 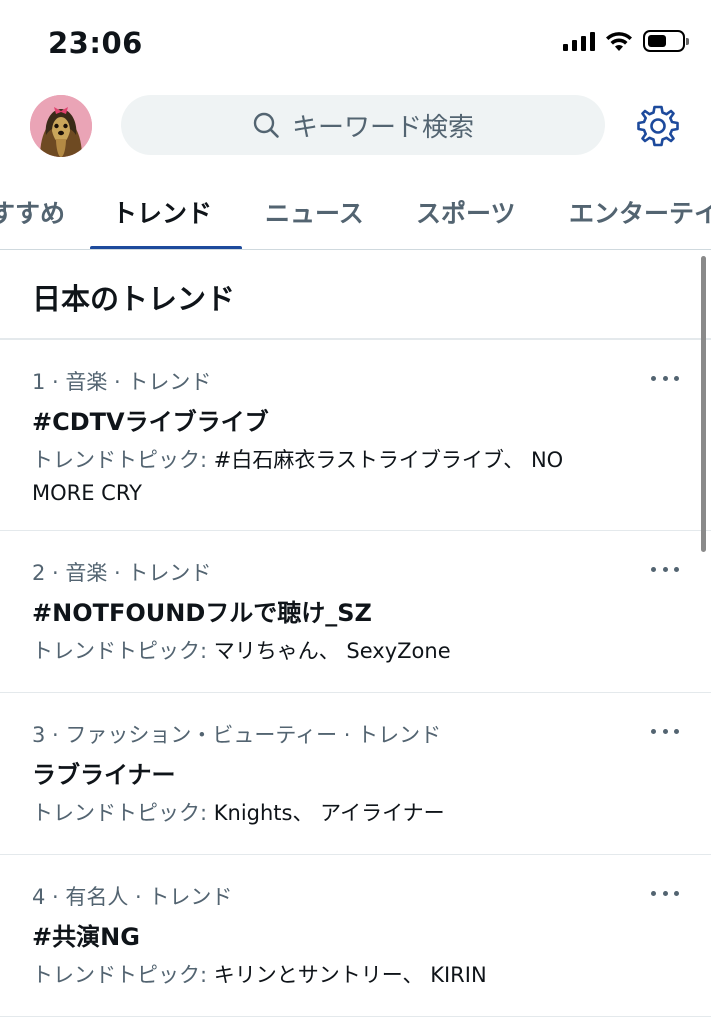 I want to click on battery-icon, so click(x=666, y=41).